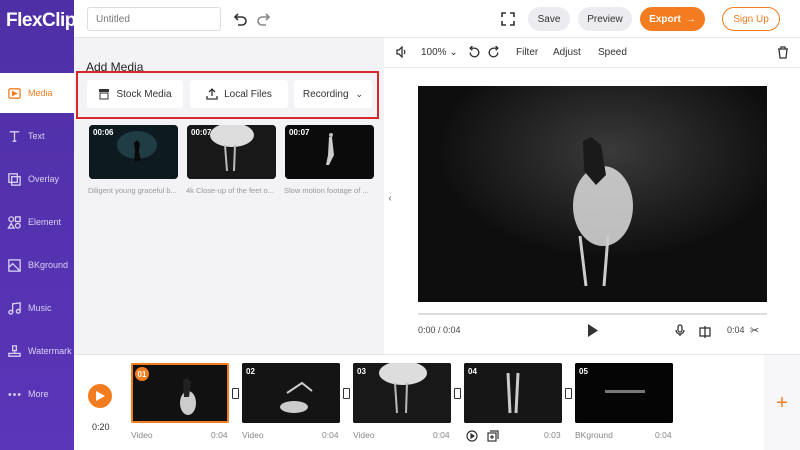 The height and width of the screenshot is (450, 800). I want to click on sidebar-item-watermark: Watermark, so click(37, 351).